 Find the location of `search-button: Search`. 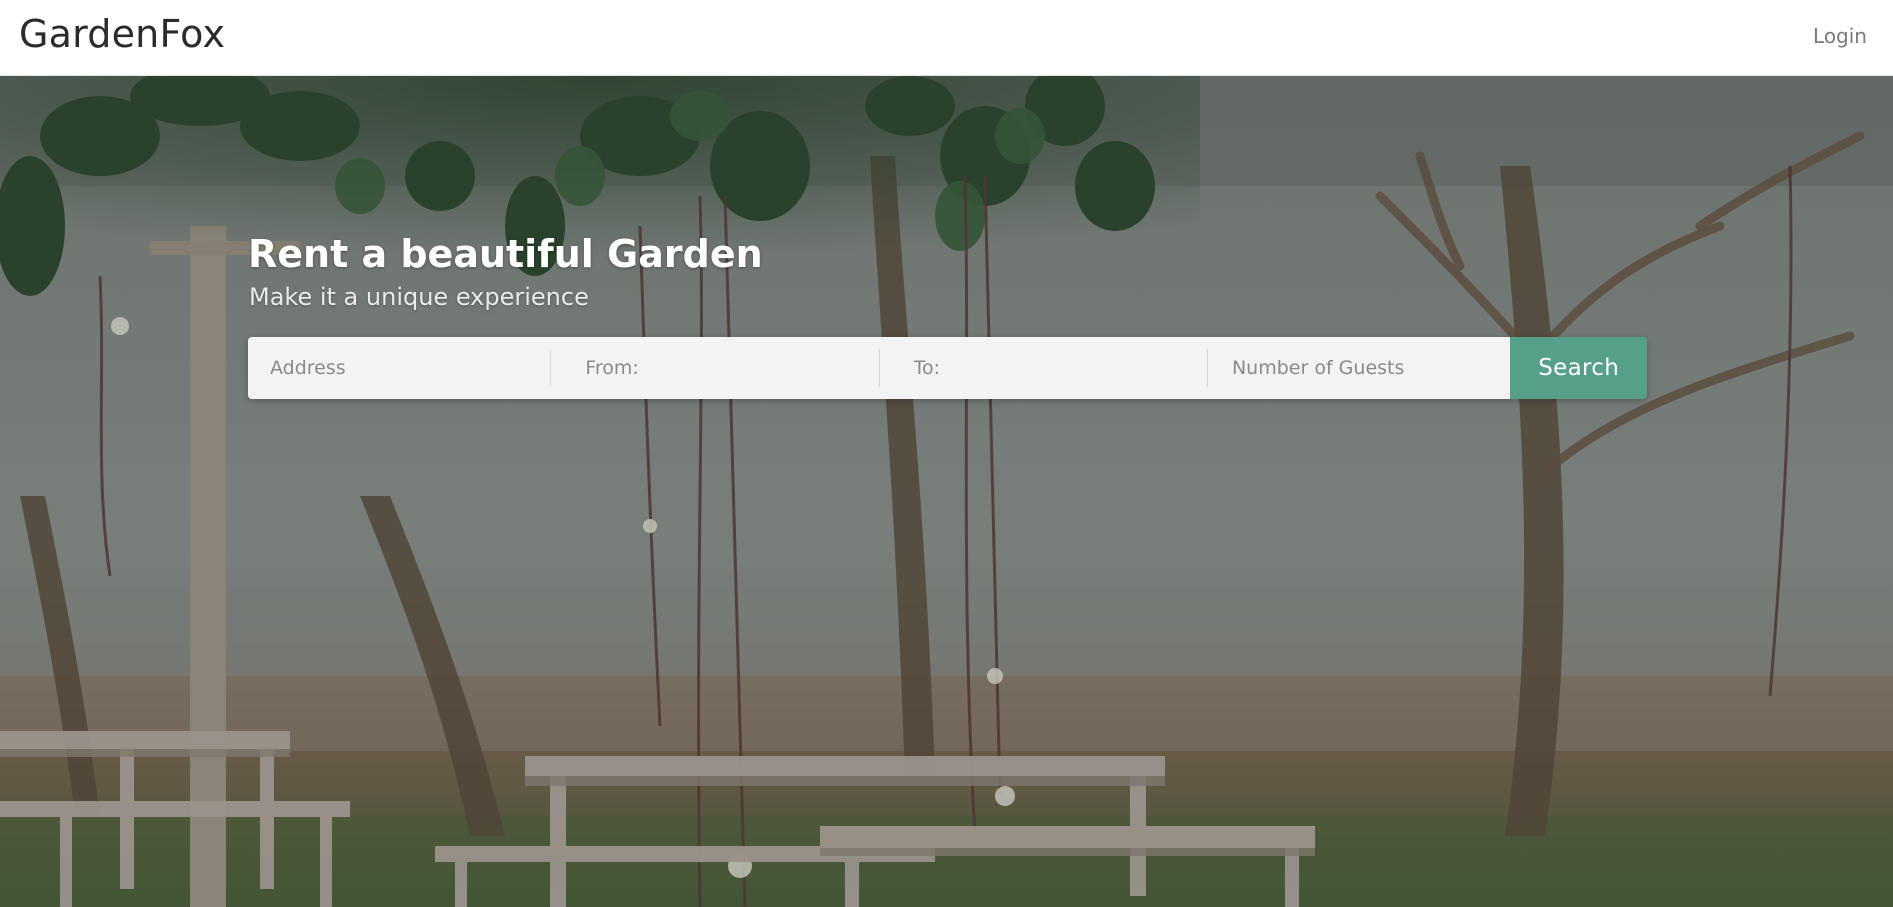

search-button: Search is located at coordinates (1578, 368).